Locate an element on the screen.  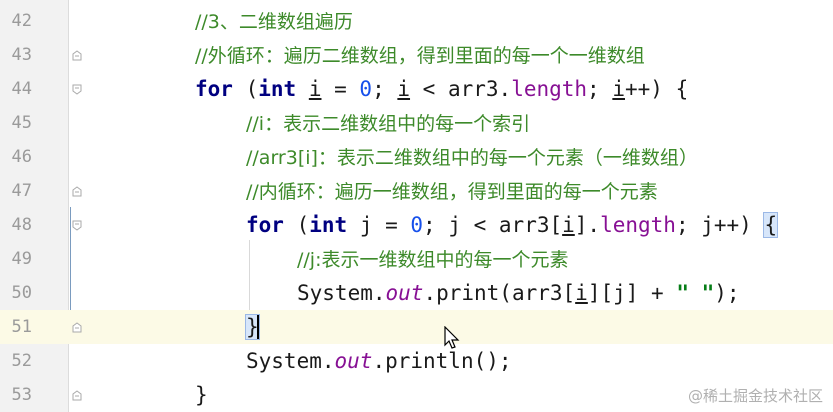
line-number: 43 is located at coordinates (21, 55).